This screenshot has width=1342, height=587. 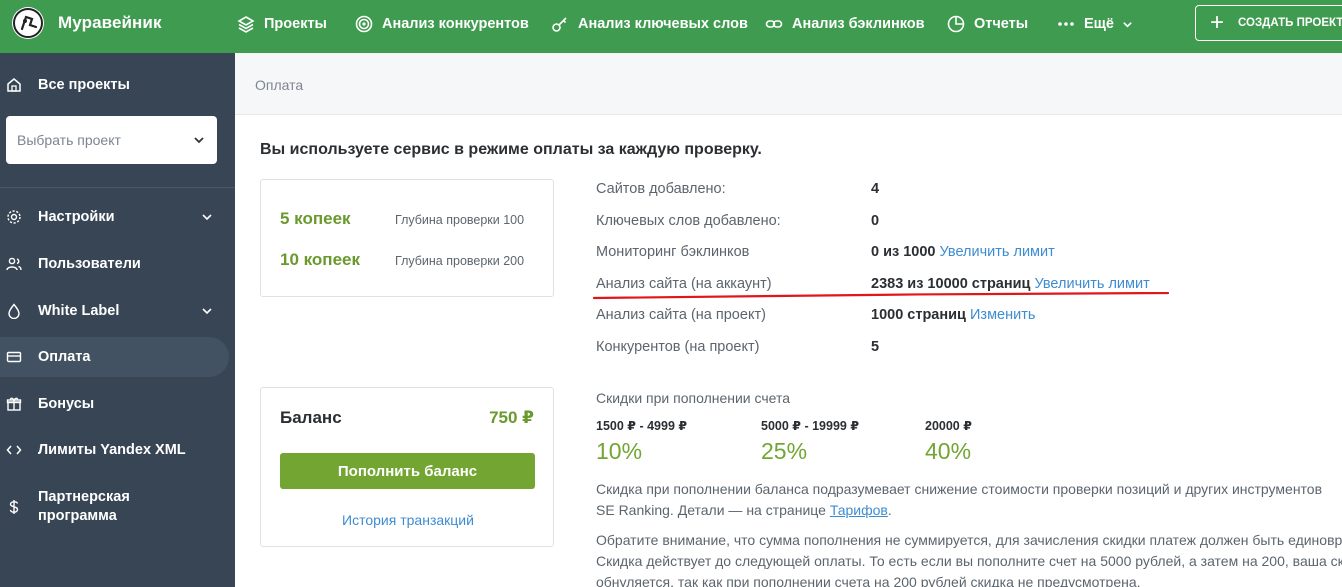 What do you see at coordinates (14, 217) in the screenshot?
I see `gear-icon` at bounding box center [14, 217].